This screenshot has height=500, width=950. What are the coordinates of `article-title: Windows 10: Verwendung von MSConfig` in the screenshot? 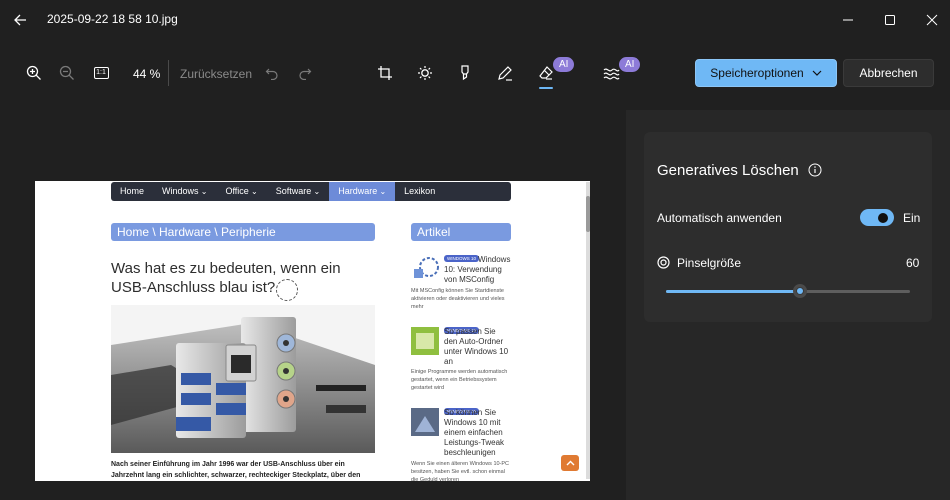 It's located at (479, 270).